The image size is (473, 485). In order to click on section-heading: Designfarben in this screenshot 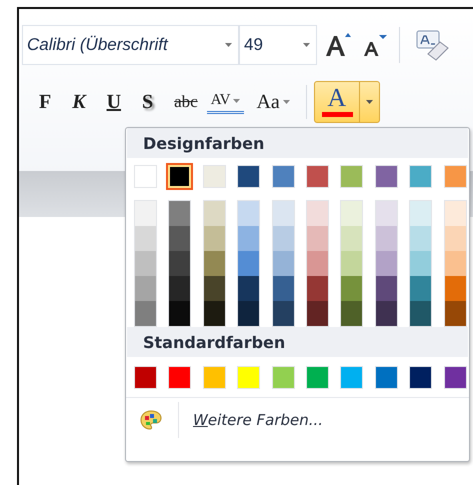, I will do `click(297, 143)`.